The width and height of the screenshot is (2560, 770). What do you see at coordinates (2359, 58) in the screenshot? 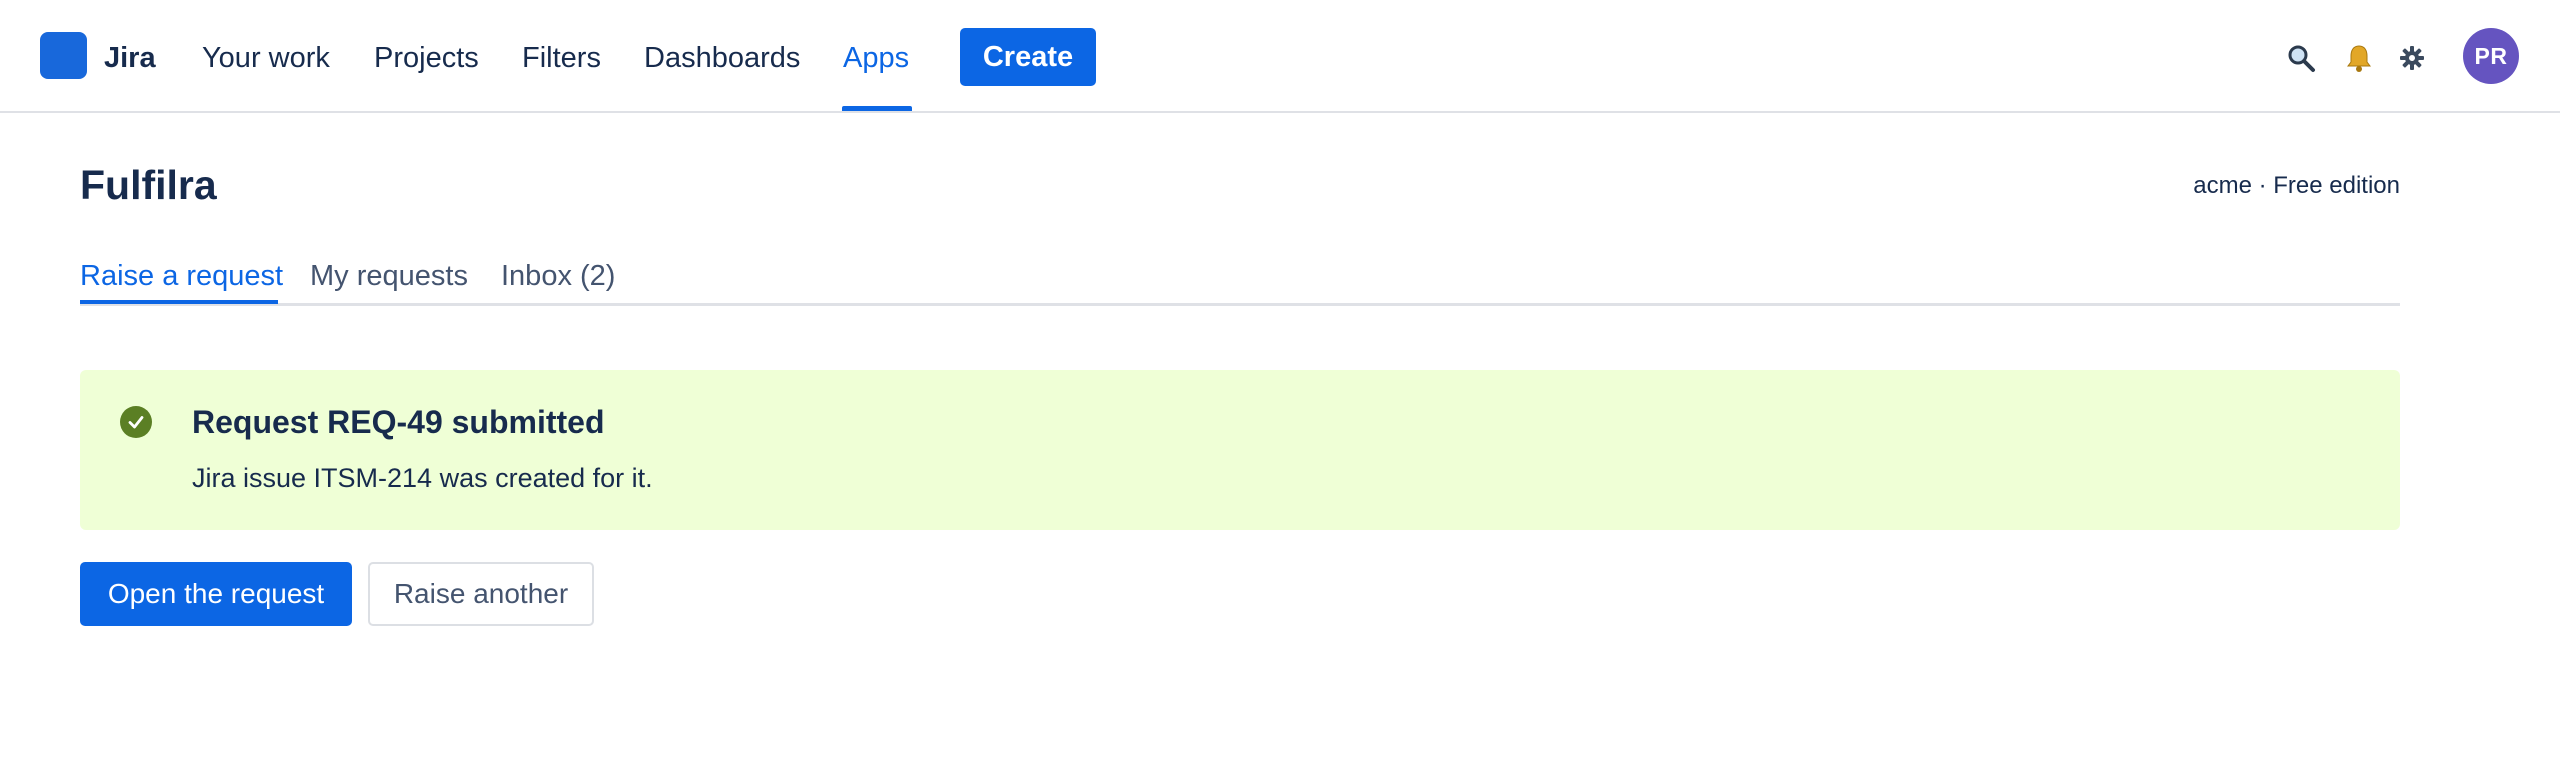
I see `bell-icon` at bounding box center [2359, 58].